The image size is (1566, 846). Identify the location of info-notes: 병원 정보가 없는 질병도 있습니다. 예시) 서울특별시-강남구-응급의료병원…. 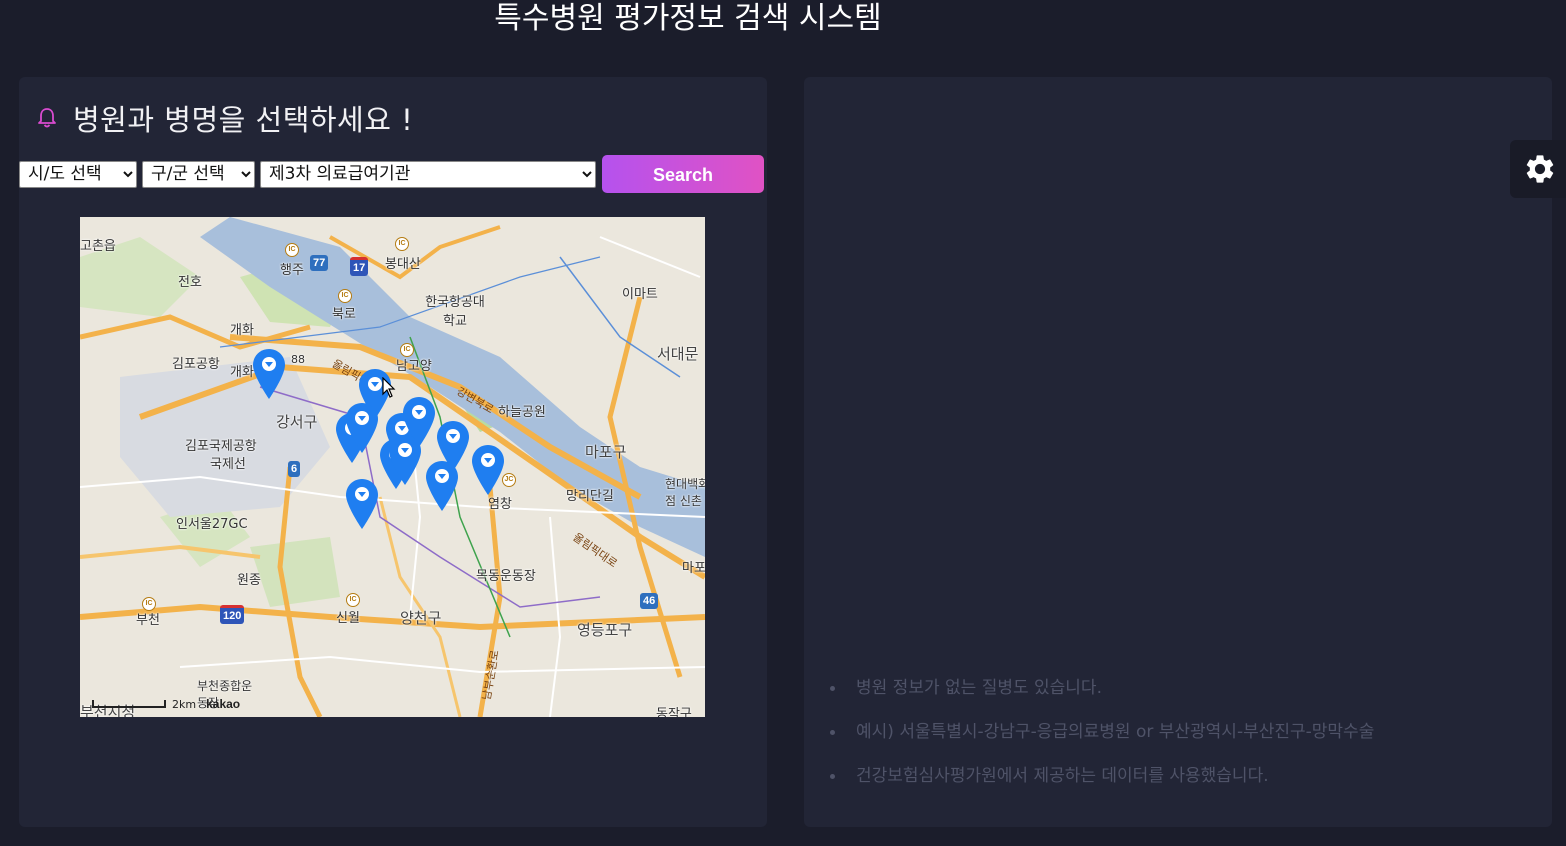
(1089, 732).